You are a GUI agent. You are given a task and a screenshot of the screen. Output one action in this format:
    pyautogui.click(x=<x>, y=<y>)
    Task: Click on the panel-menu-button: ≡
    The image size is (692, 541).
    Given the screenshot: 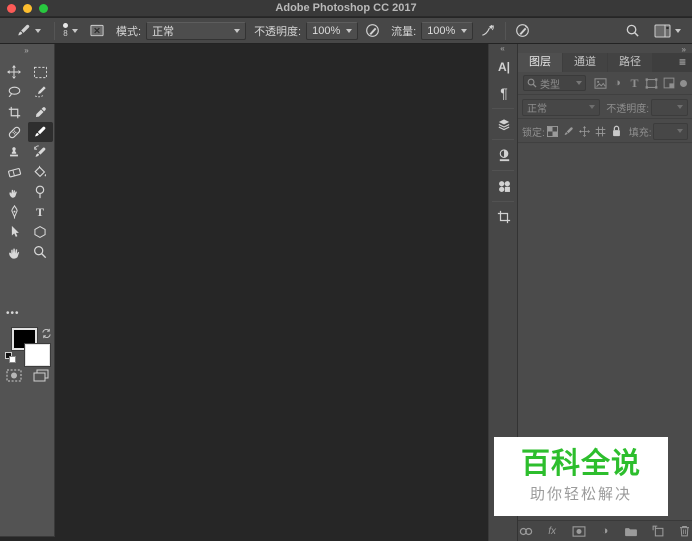 What is the action you would take?
    pyautogui.click(x=682, y=62)
    